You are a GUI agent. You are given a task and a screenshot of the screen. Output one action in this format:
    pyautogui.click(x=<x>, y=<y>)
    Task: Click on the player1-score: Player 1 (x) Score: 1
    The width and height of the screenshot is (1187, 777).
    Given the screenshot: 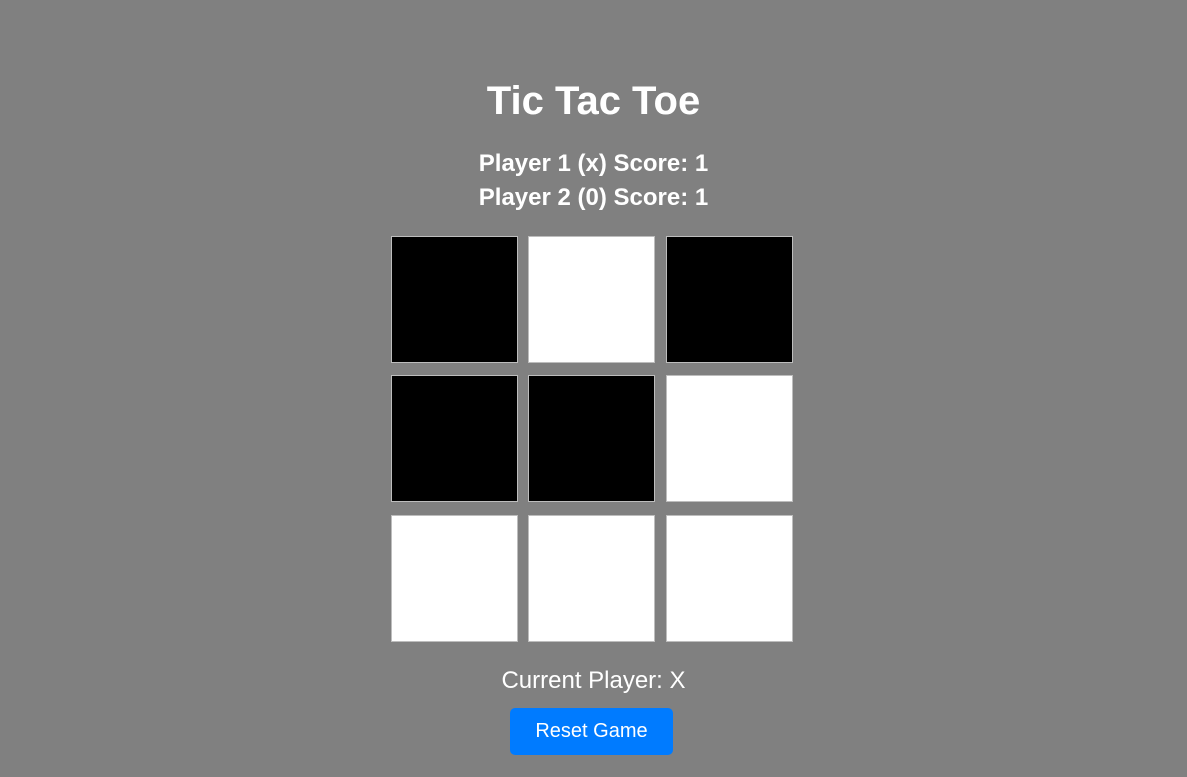 What is the action you would take?
    pyautogui.click(x=593, y=163)
    